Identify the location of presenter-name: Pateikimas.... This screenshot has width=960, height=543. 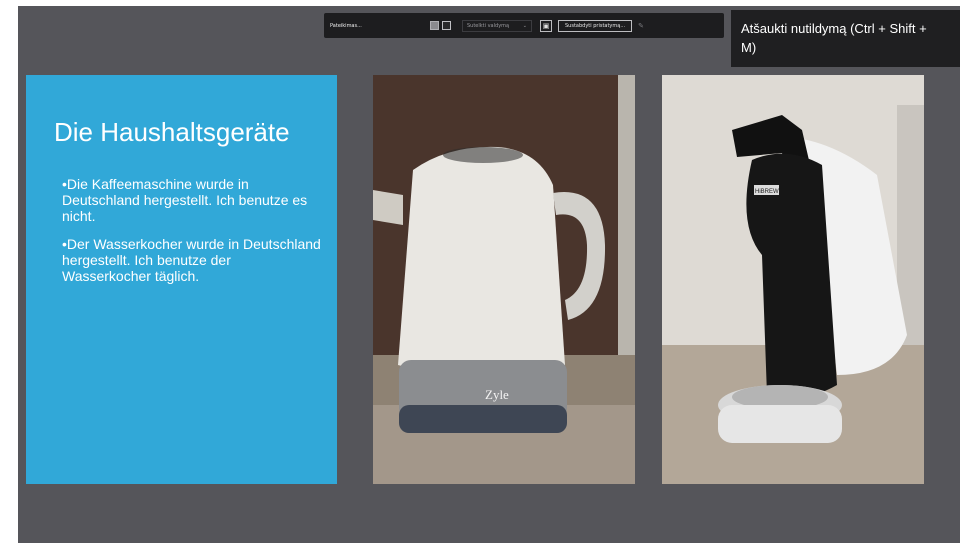
(346, 25).